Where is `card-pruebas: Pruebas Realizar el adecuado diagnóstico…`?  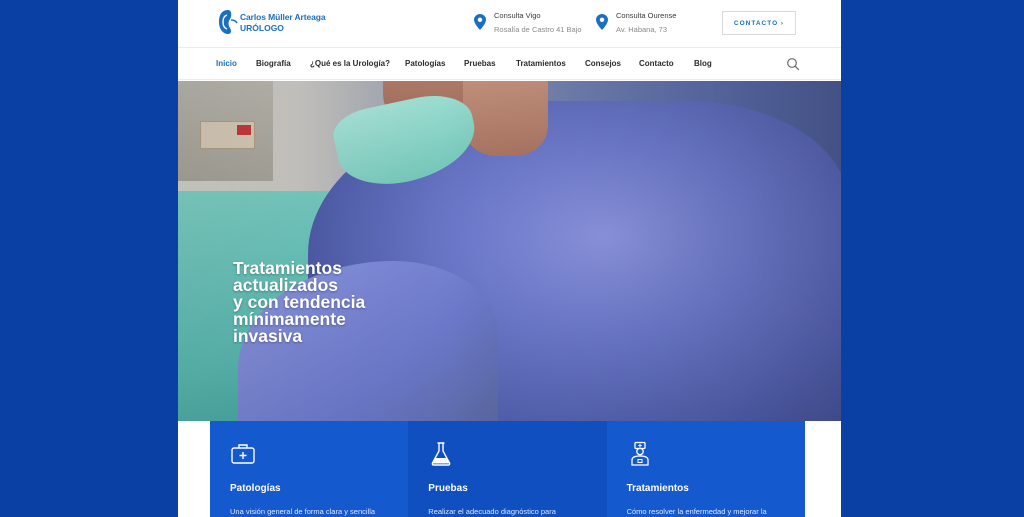
card-pruebas: Pruebas Realizar el adecuado diagnóstico… is located at coordinates (507, 469).